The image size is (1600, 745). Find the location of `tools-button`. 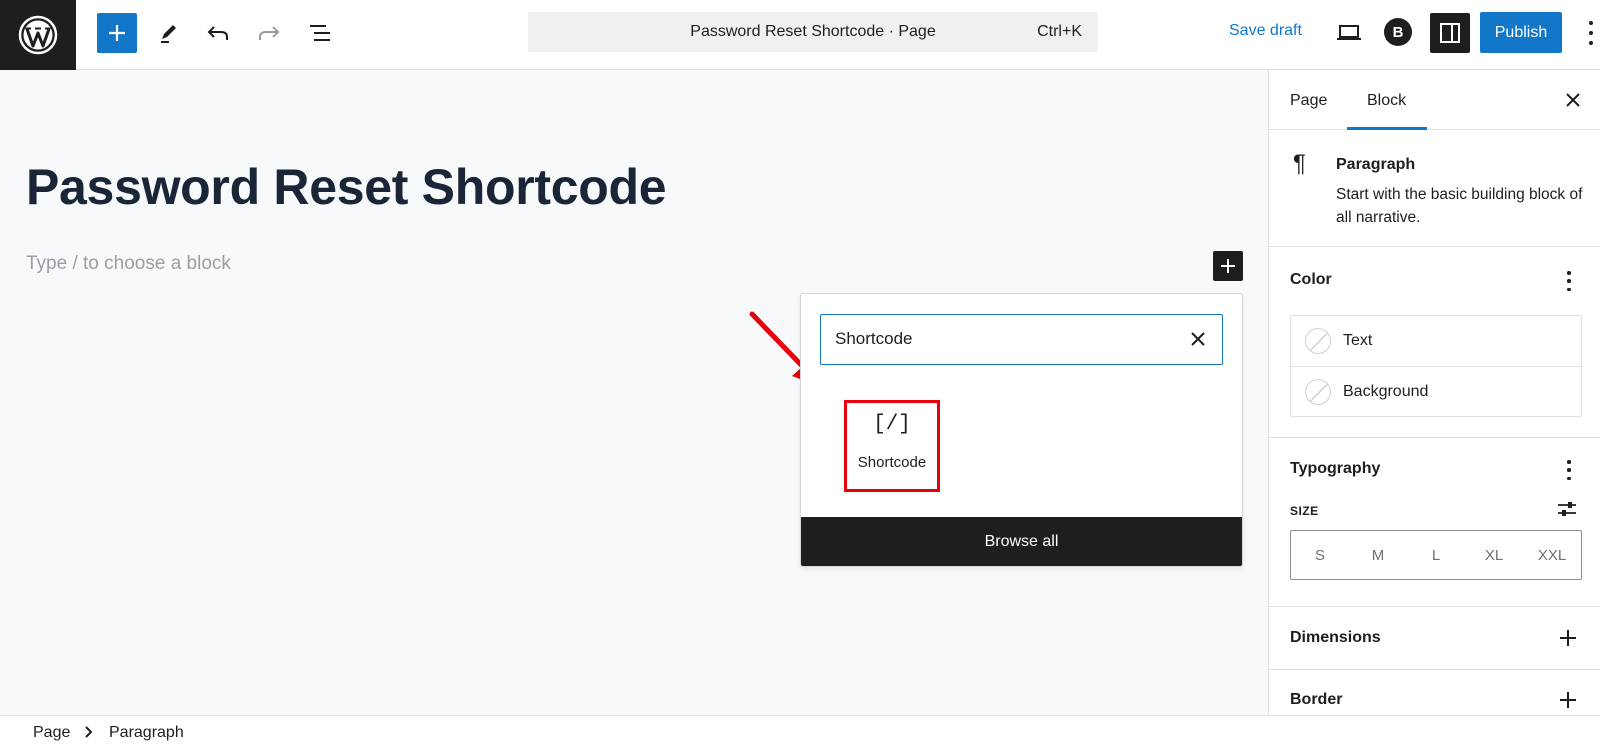

tools-button is located at coordinates (168, 33).